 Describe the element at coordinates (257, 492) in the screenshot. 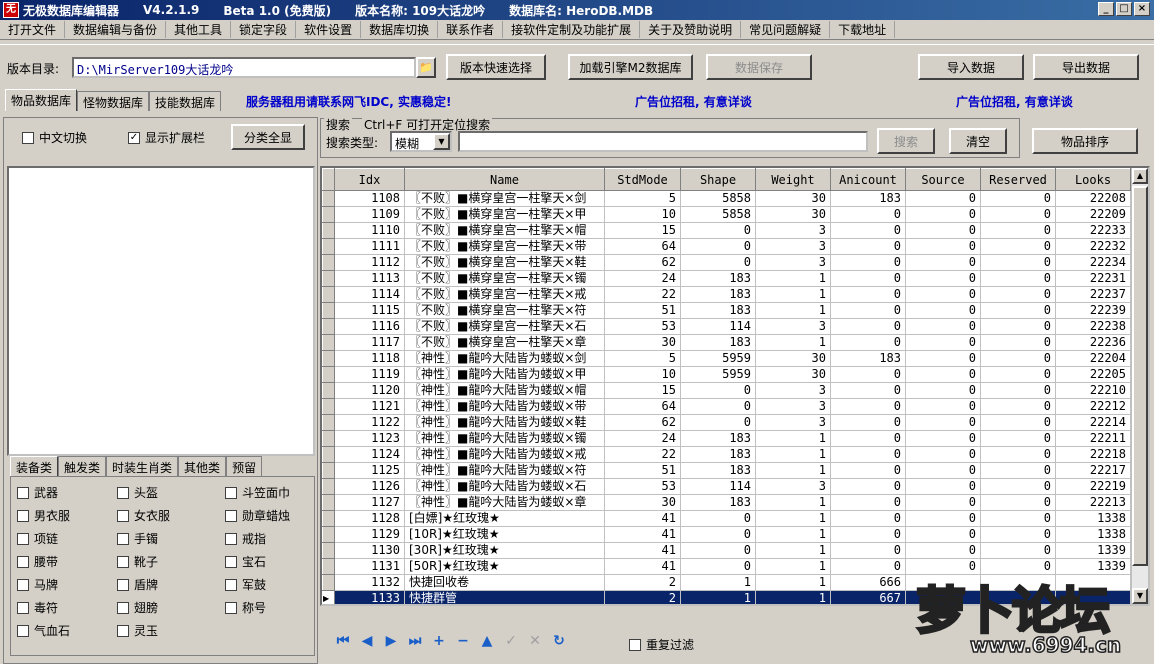

I see `category-checkbox: 斗笠面巾` at that location.